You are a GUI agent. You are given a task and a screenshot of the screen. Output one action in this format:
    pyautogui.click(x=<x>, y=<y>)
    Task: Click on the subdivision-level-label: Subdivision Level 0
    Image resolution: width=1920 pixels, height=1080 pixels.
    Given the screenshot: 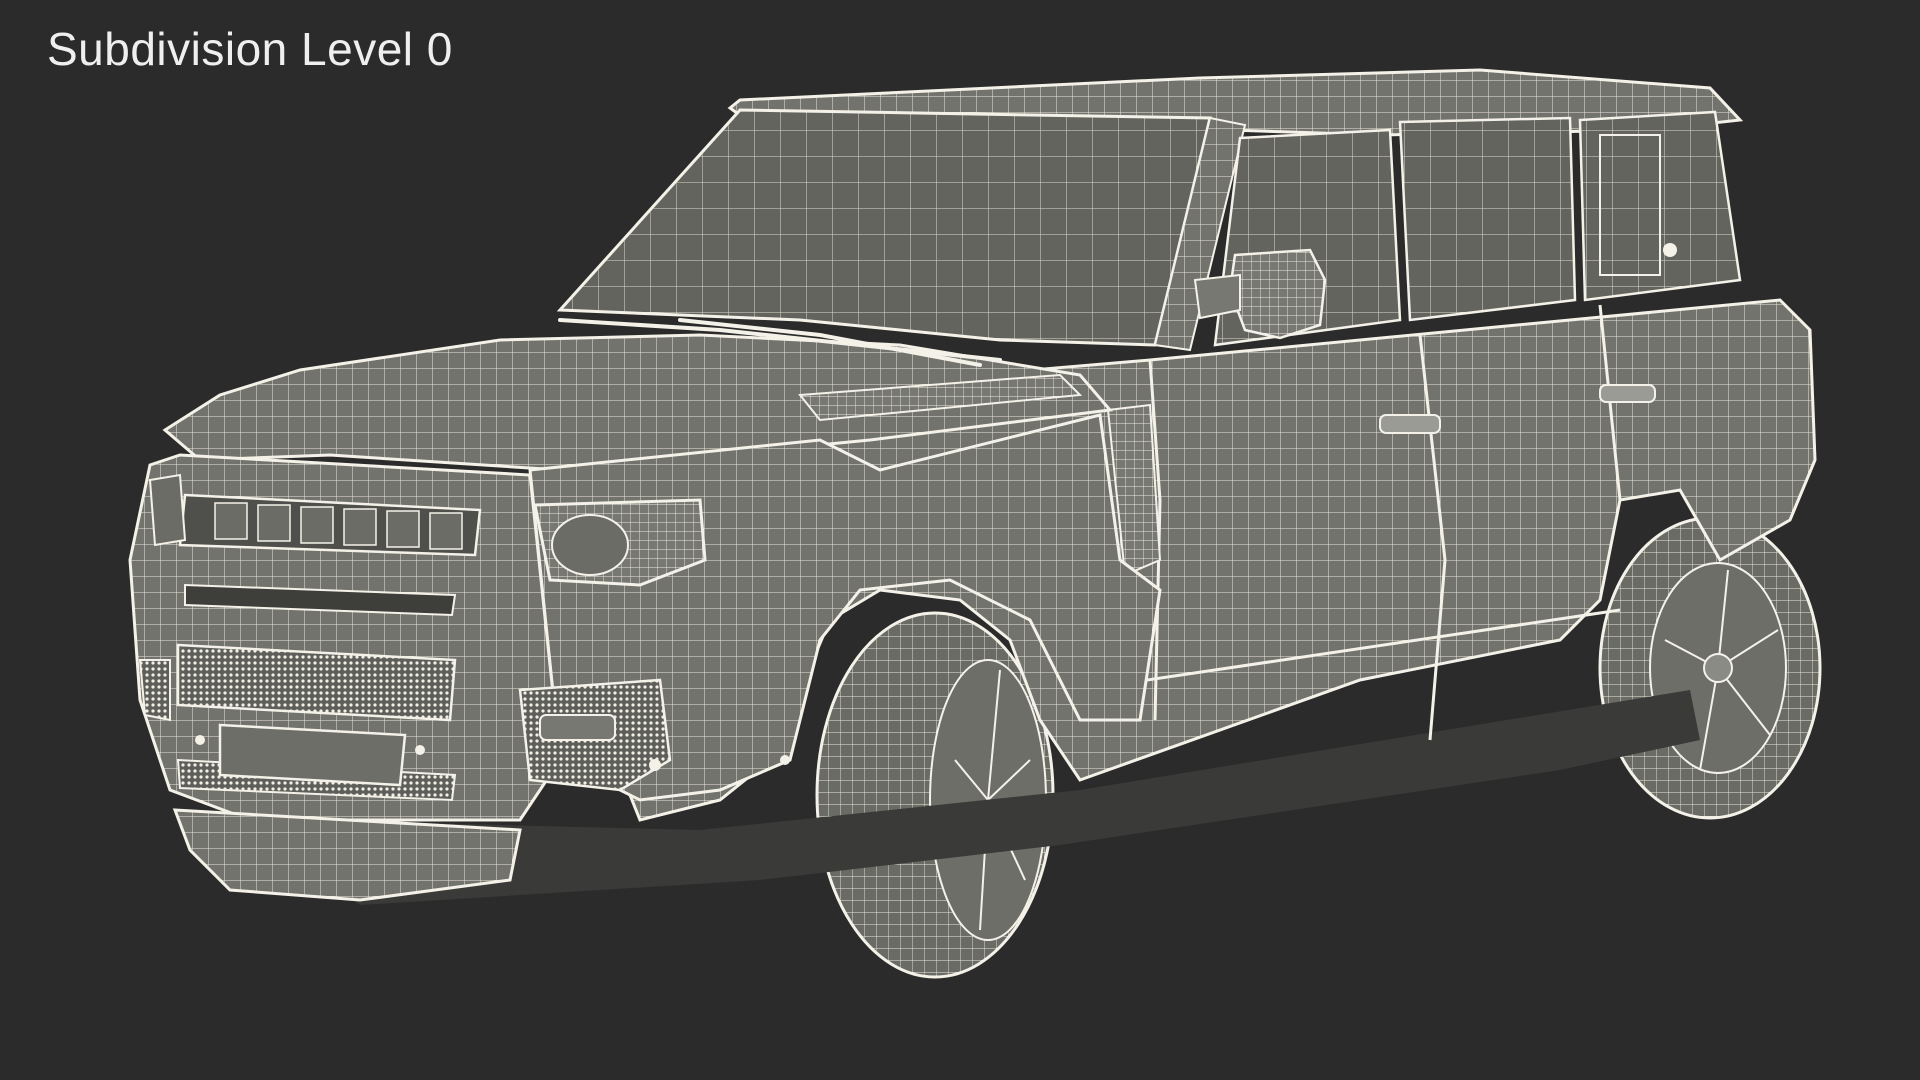 What is the action you would take?
    pyautogui.click(x=250, y=49)
    